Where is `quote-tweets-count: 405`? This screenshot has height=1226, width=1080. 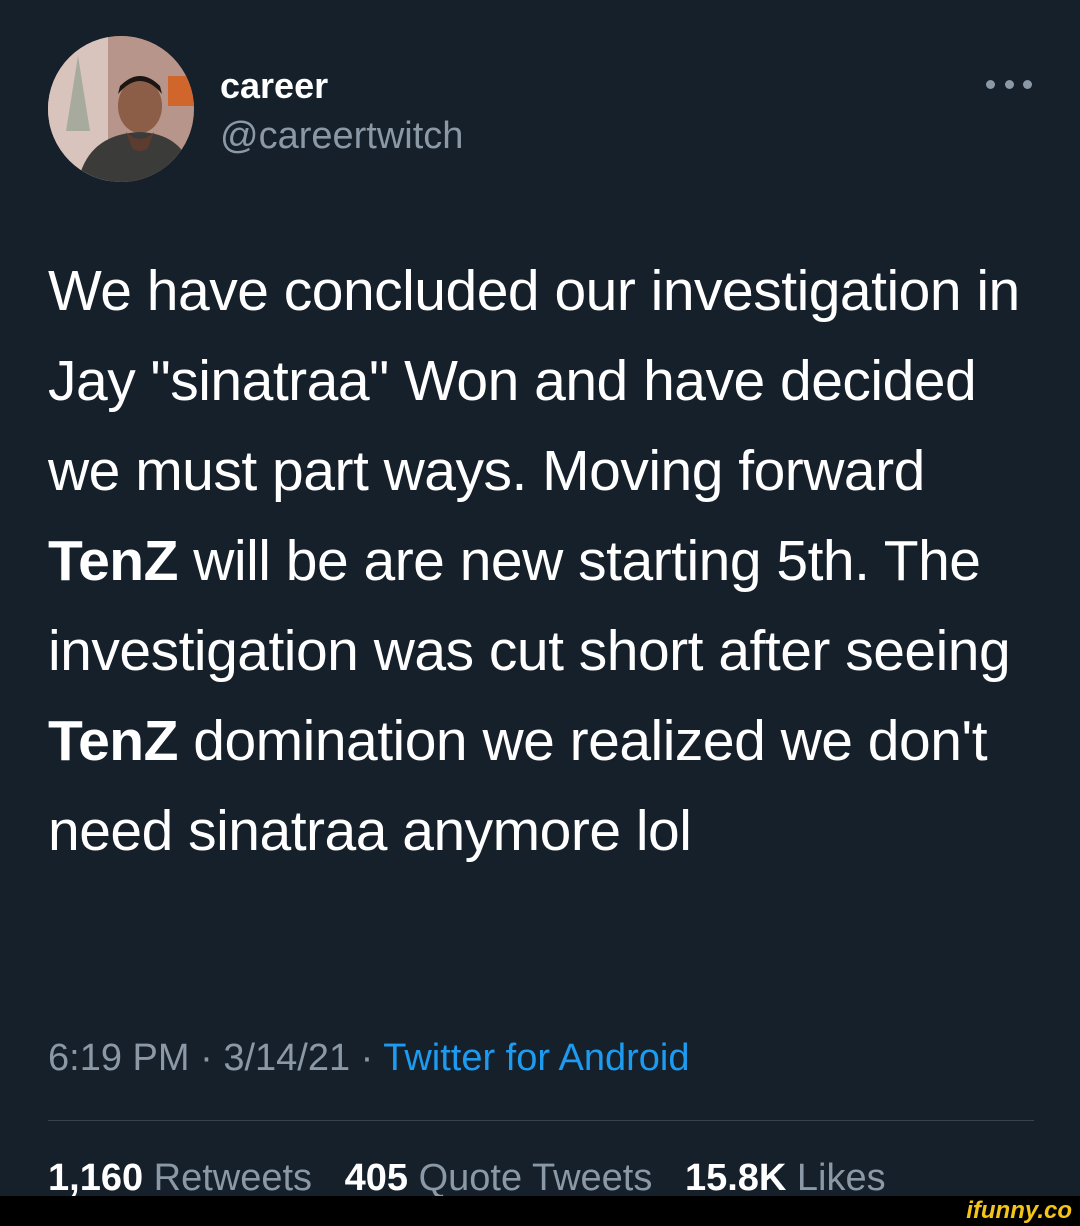
quote-tweets-count: 405 is located at coordinates (376, 1178).